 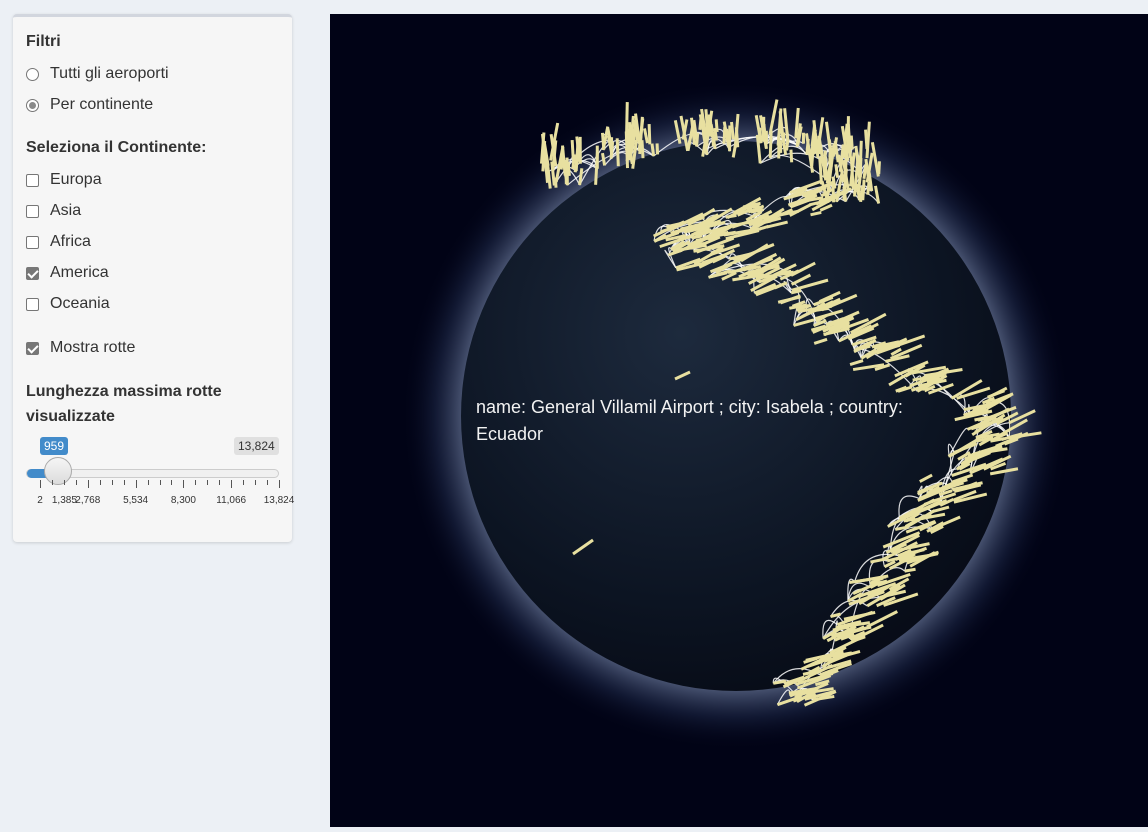 What do you see at coordinates (102, 104) in the screenshot?
I see `radio-per-continent-label: Per continente` at bounding box center [102, 104].